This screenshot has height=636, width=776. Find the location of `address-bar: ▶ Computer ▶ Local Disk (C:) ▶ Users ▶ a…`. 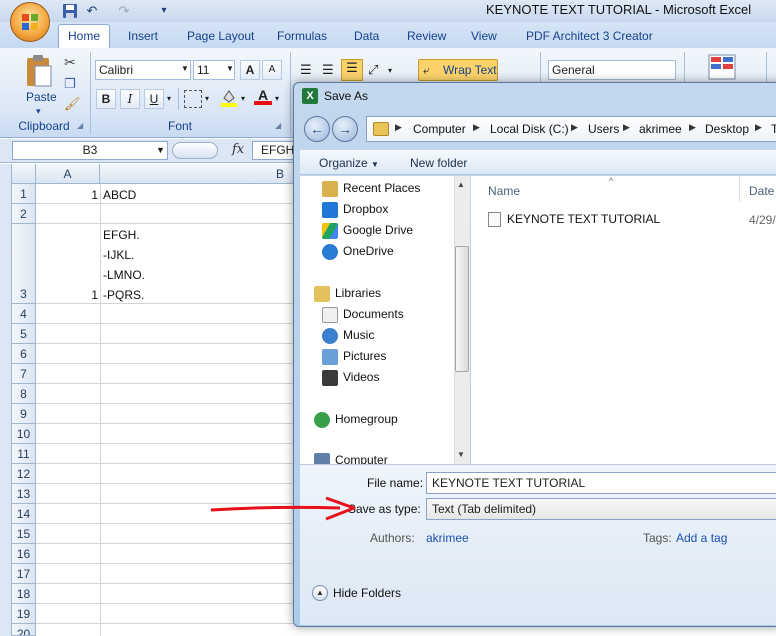

address-bar: ▶ Computer ▶ Local Disk (C:) ▶ Users ▶ a… is located at coordinates (571, 129).